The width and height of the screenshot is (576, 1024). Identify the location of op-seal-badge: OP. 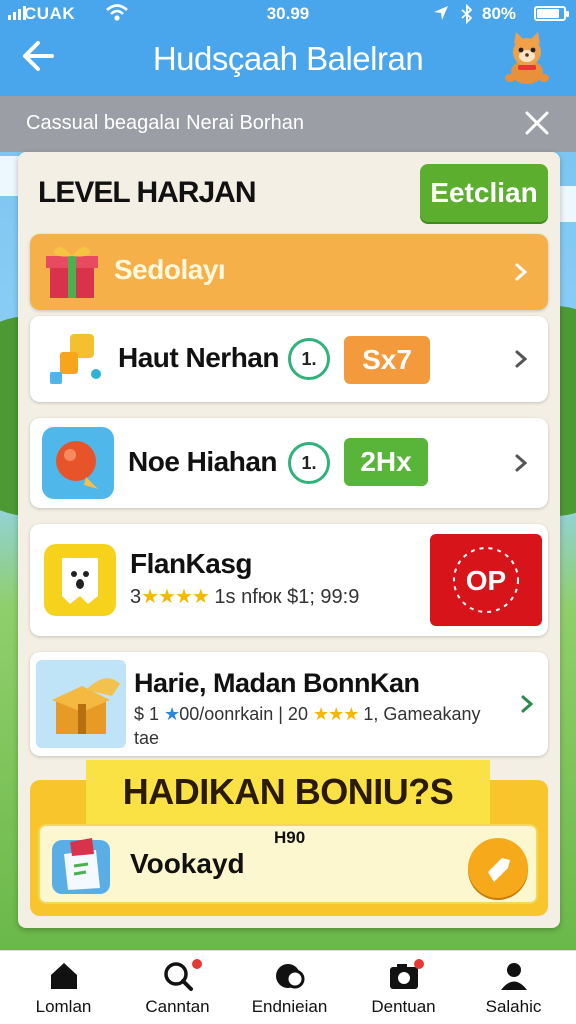
(486, 580).